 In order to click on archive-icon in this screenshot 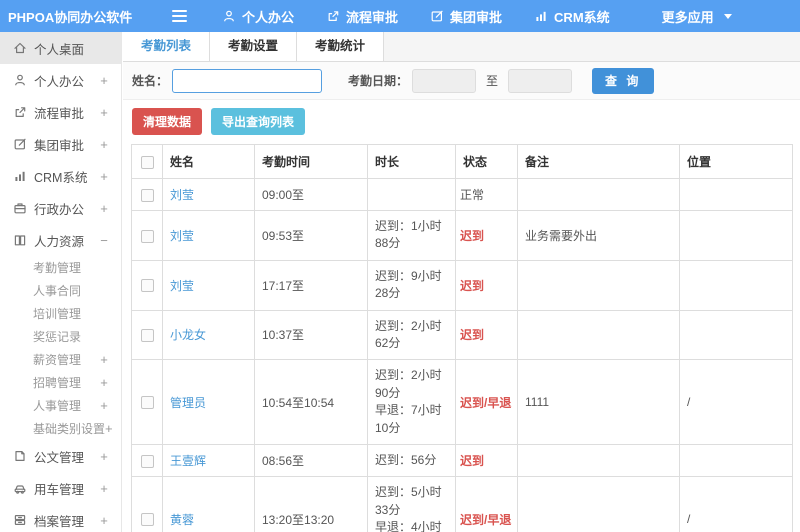, I will do `click(20, 520)`.